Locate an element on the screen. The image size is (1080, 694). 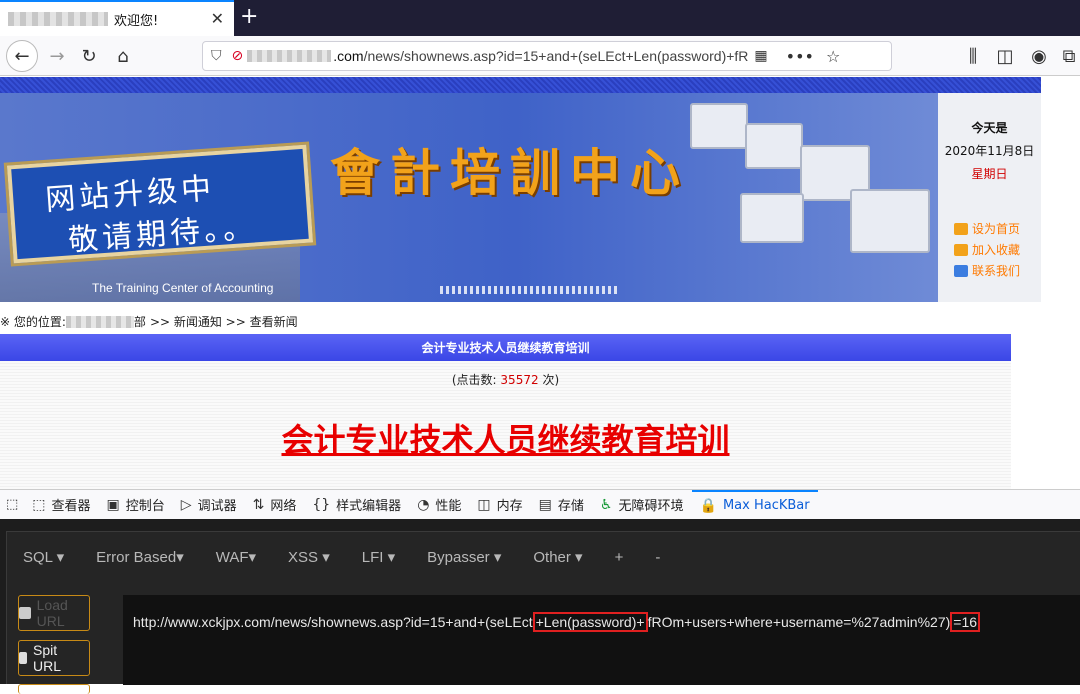
split-url-label: Spit URL is located at coordinates (47, 658).